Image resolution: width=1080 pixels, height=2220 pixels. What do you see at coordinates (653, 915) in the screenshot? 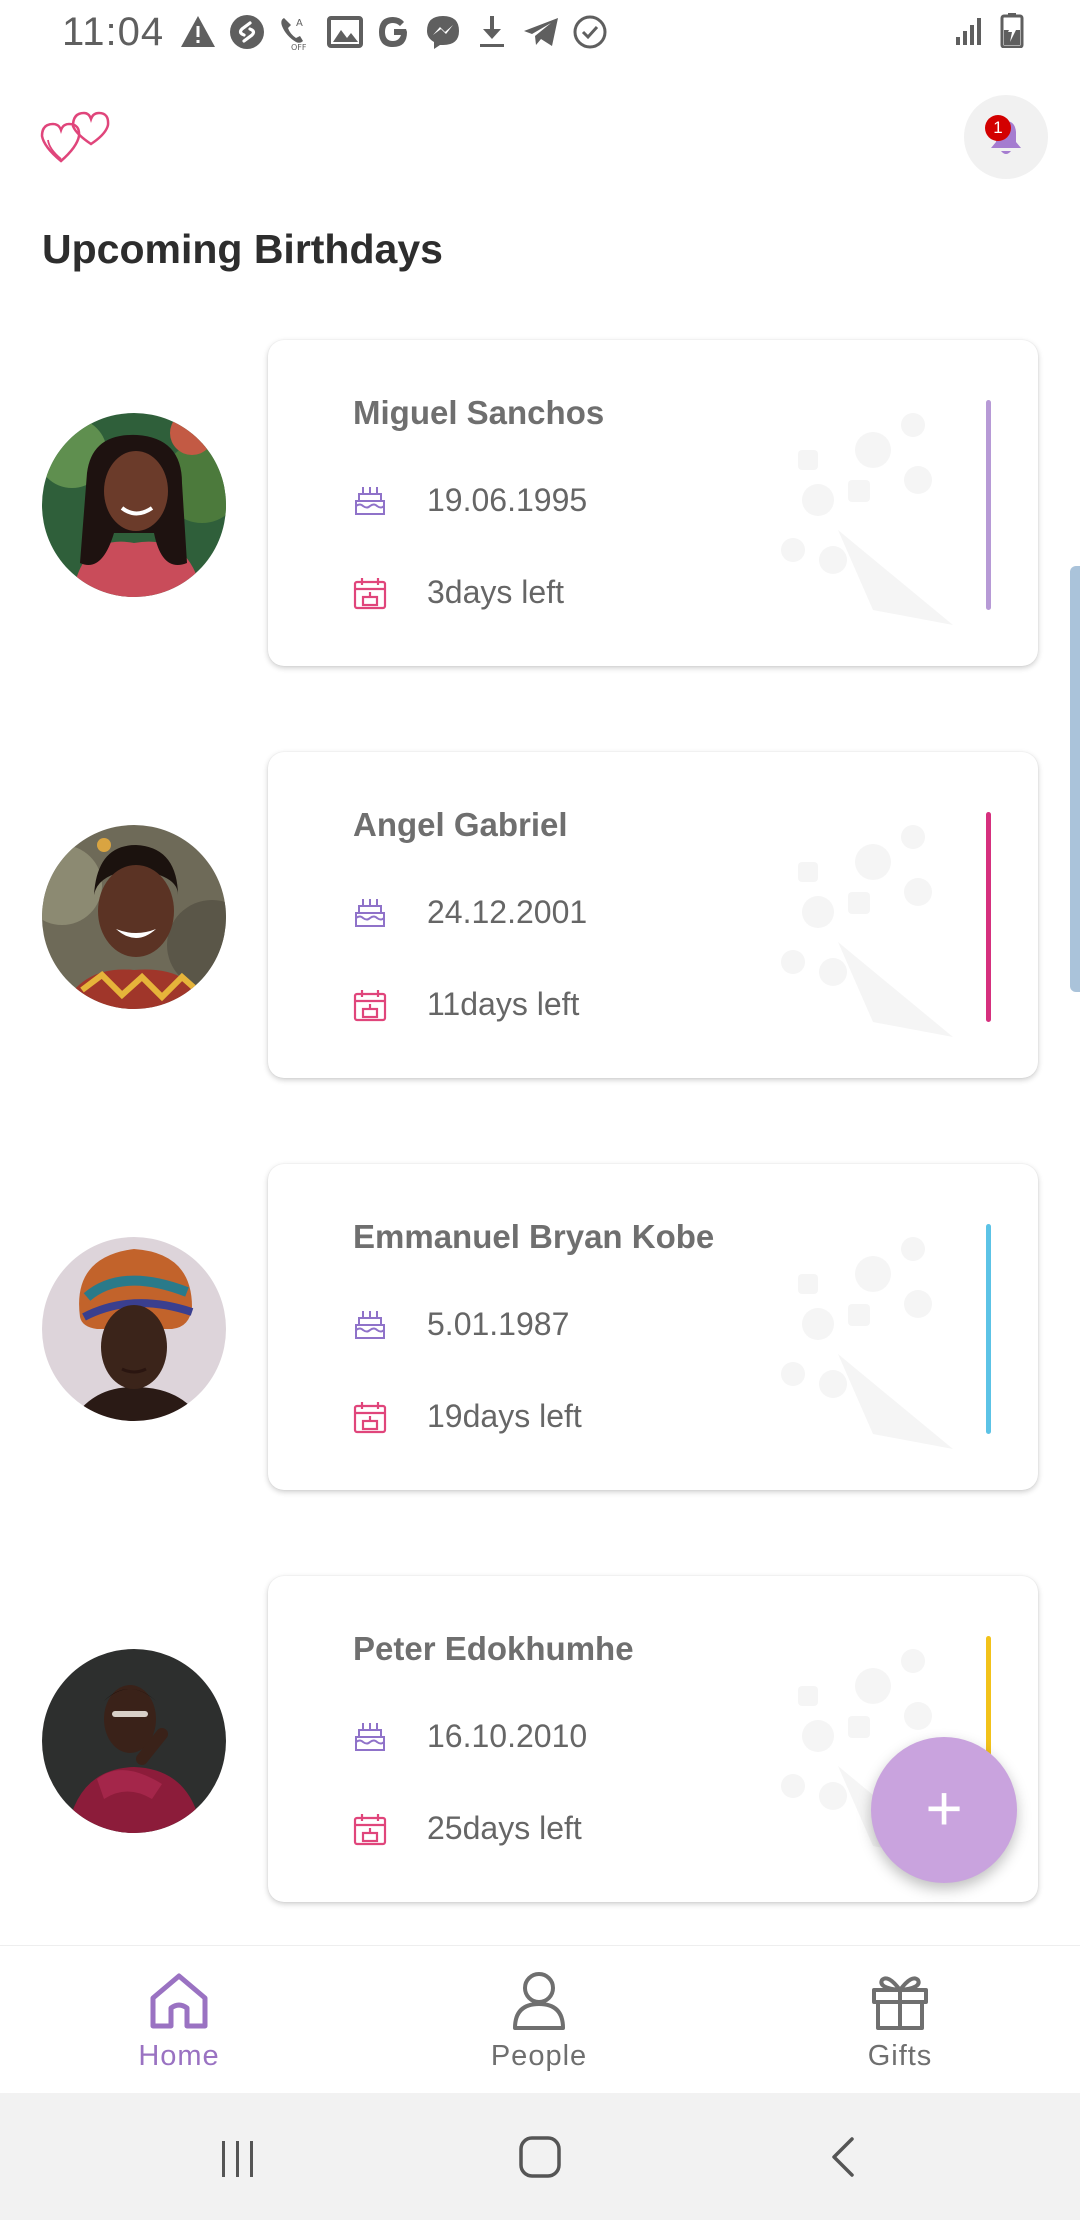
I see `birthday-card: Angel Gabriel 24.12.2001 11days left` at bounding box center [653, 915].